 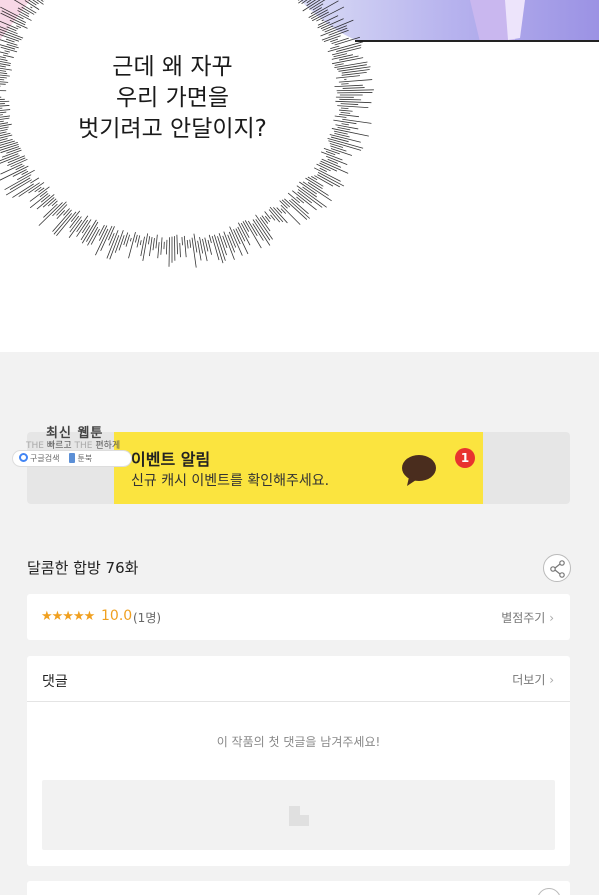 I want to click on speech-line: 우리 가면을, so click(x=172, y=98).